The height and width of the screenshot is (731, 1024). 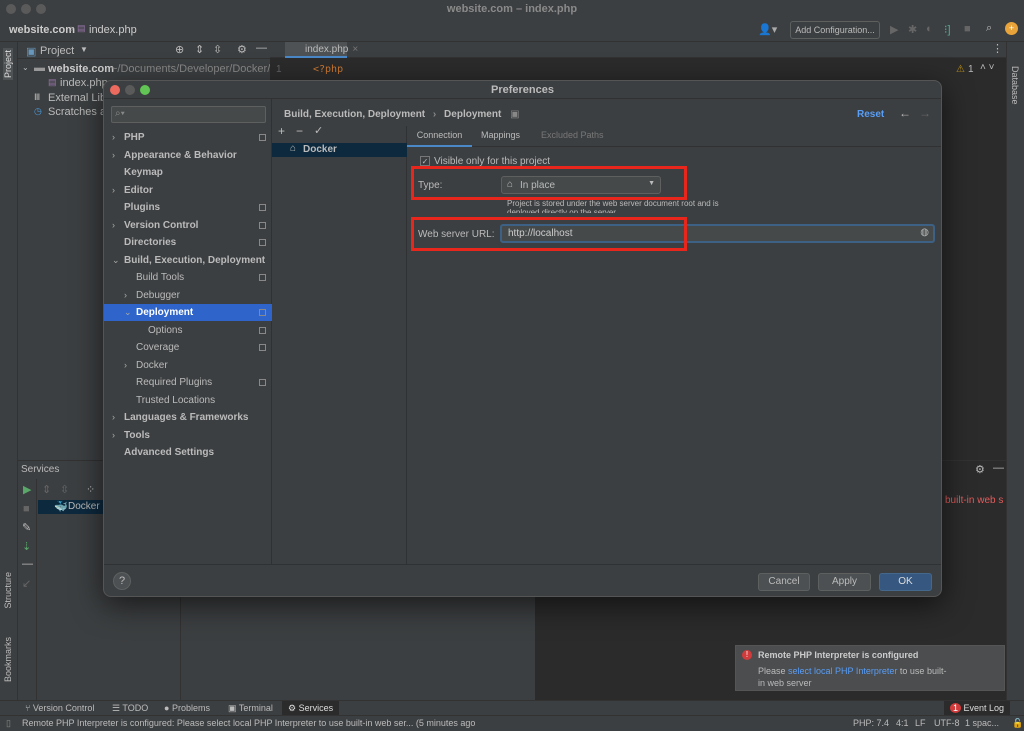 I want to click on services-icon: ⁝], so click(x=947, y=29).